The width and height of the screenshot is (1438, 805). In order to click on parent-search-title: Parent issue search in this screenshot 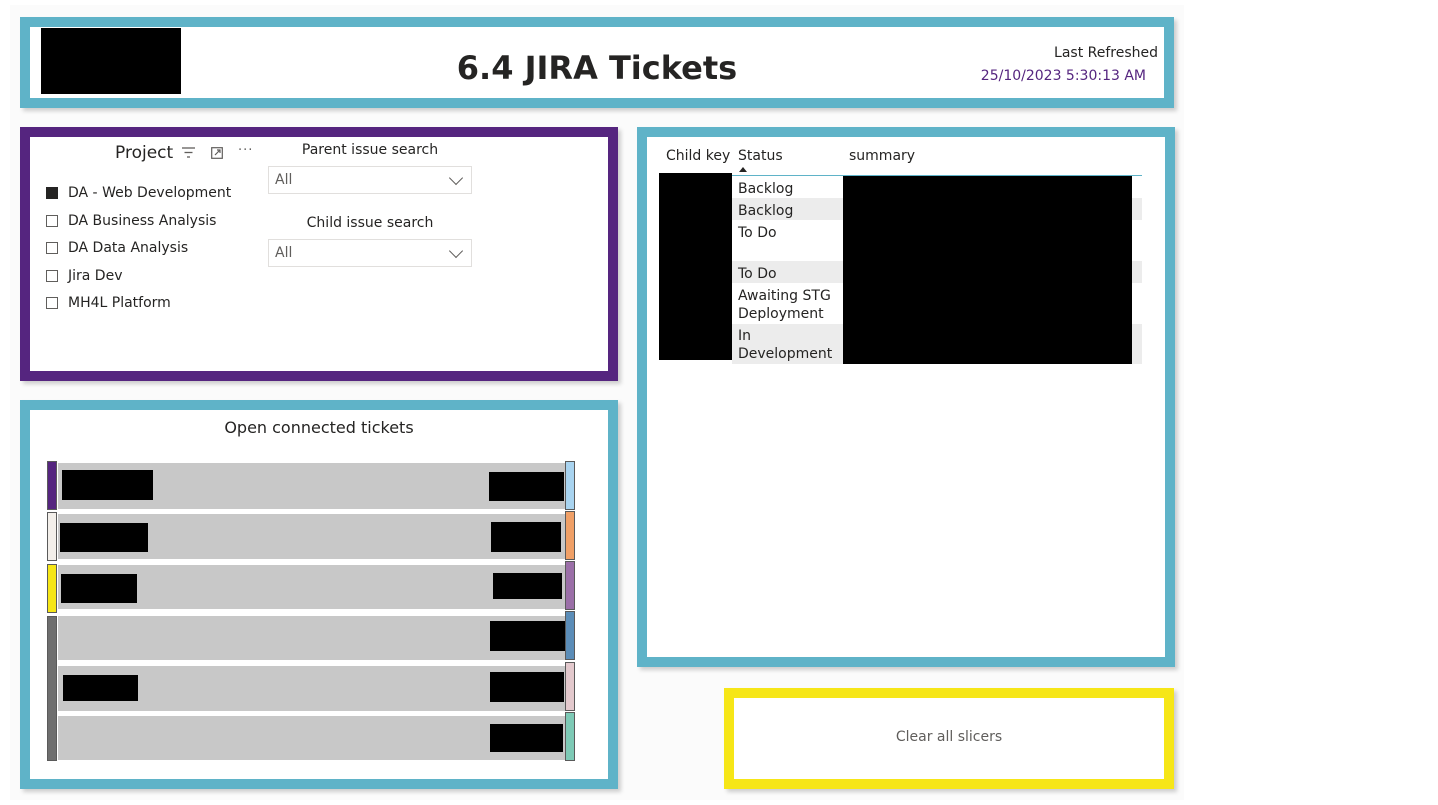, I will do `click(370, 150)`.